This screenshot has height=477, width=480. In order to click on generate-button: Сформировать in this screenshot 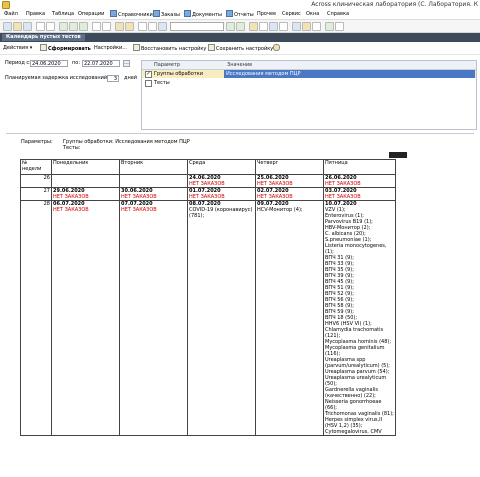, I will do `click(65, 48)`.